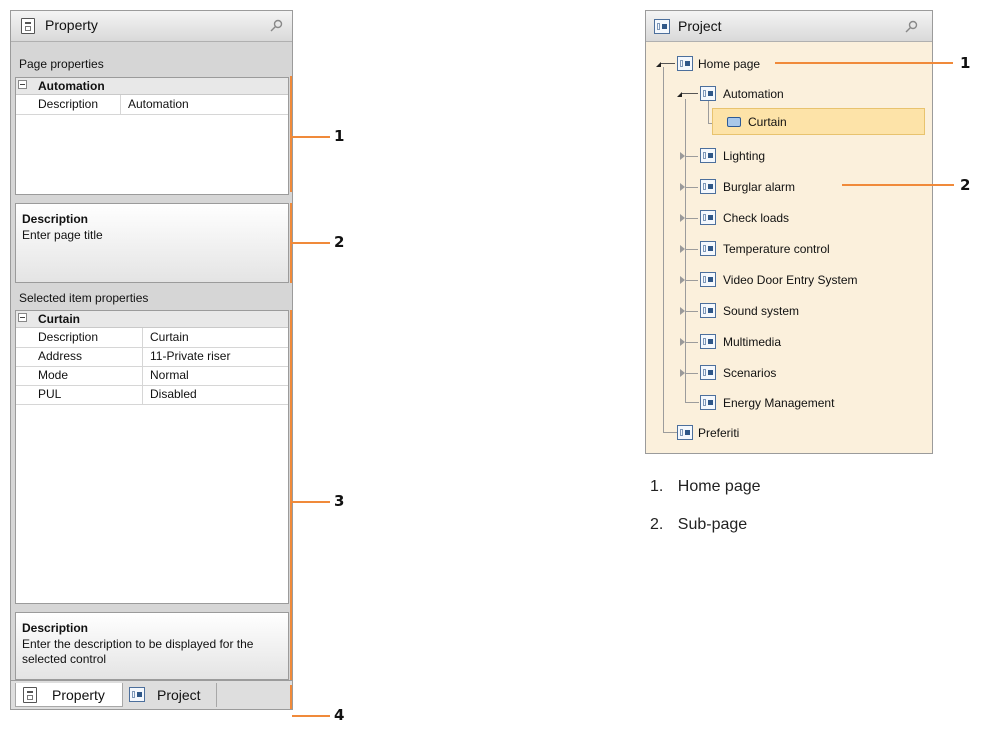 Image resolution: width=995 pixels, height=731 pixels. I want to click on tree-item-label: Energy Management, so click(779, 403).